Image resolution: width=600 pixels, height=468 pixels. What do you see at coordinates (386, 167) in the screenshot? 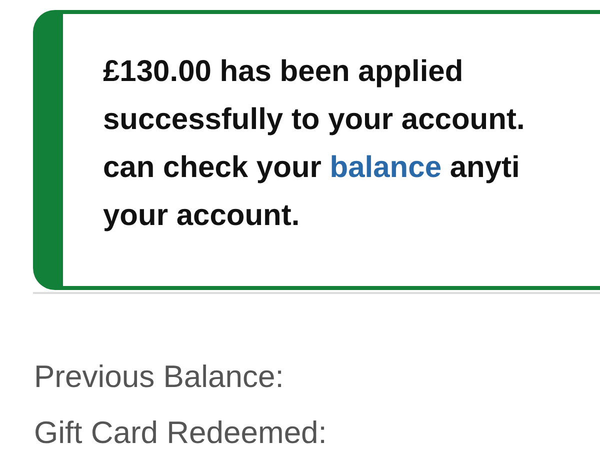
I see `balance-link: balance` at bounding box center [386, 167].